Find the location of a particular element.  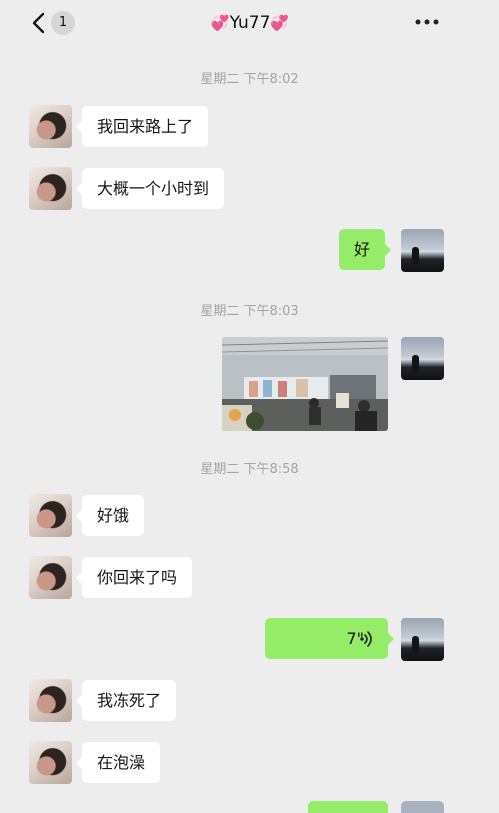

unread-count-badge: 1 is located at coordinates (63, 23).